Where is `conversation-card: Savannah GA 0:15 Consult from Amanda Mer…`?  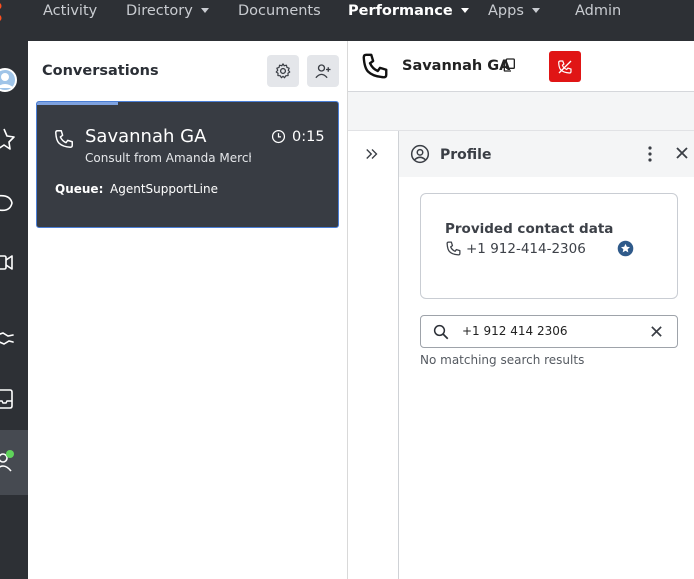
conversation-card: Savannah GA 0:15 Consult from Amanda Mer… is located at coordinates (187, 164).